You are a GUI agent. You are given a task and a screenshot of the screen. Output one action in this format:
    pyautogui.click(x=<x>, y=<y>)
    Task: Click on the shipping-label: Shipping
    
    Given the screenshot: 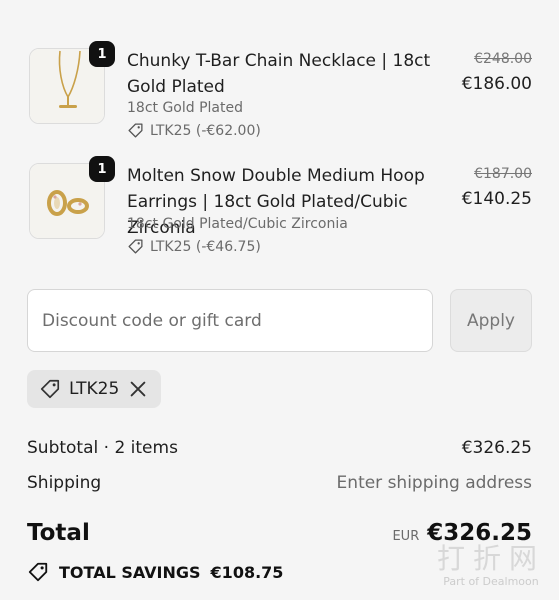 What is the action you would take?
    pyautogui.click(x=64, y=483)
    